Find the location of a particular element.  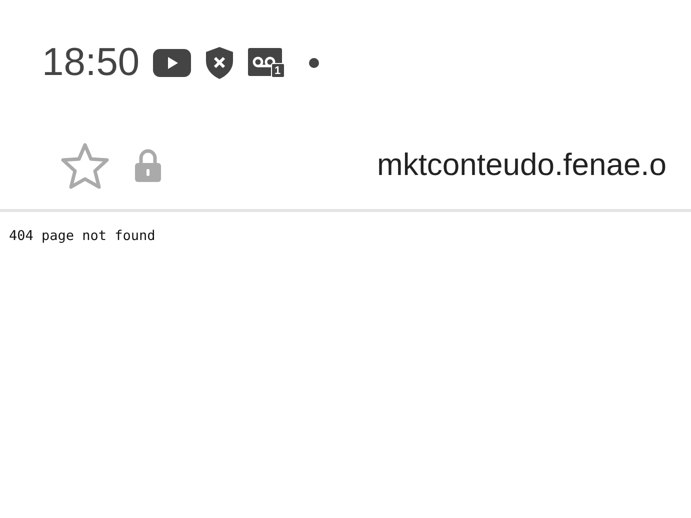

shield-icon is located at coordinates (219, 63).